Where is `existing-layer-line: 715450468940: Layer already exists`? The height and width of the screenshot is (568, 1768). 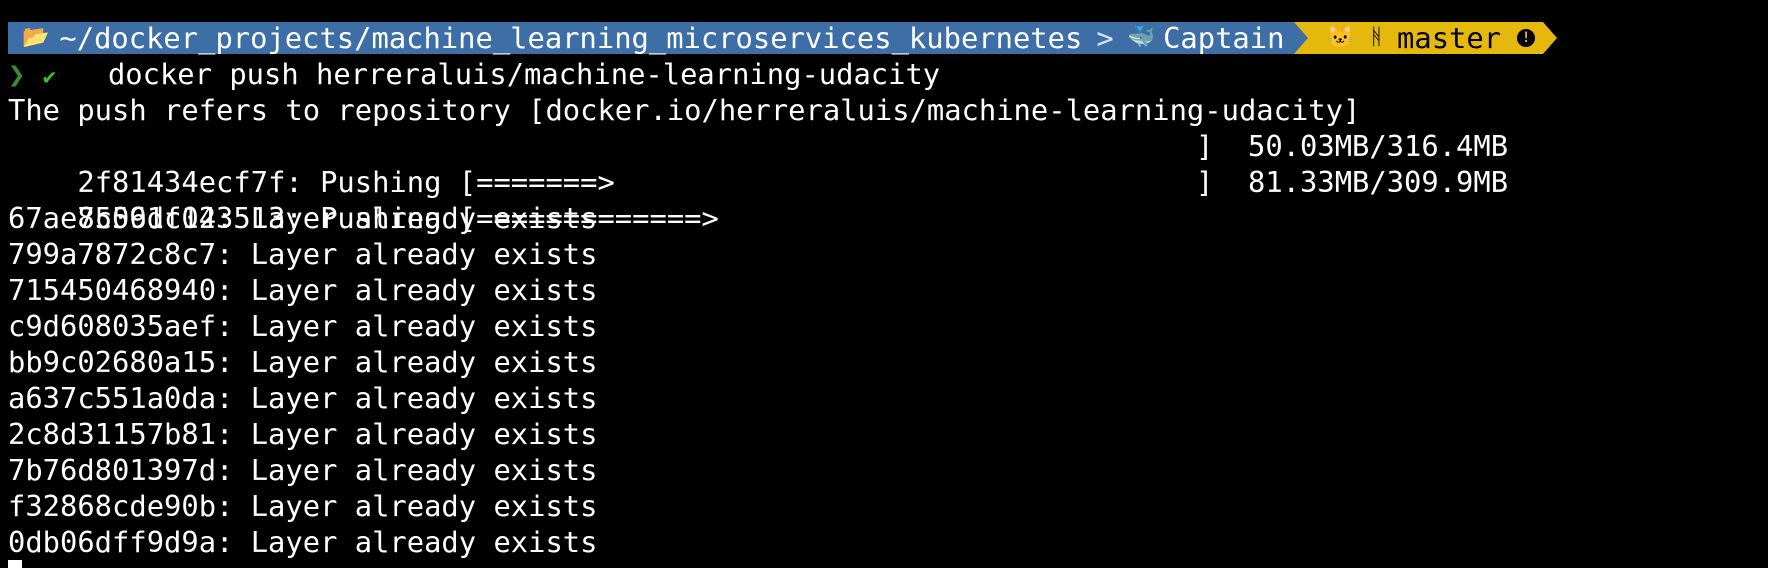
existing-layer-line: 715450468940: Layer already exists is located at coordinates (303, 290).